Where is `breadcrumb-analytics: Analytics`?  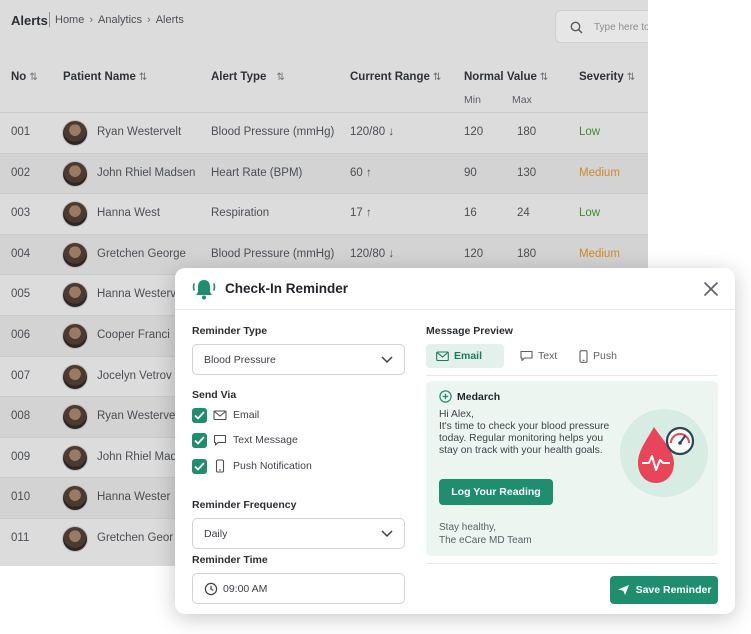
breadcrumb-analytics: Analytics is located at coordinates (120, 20).